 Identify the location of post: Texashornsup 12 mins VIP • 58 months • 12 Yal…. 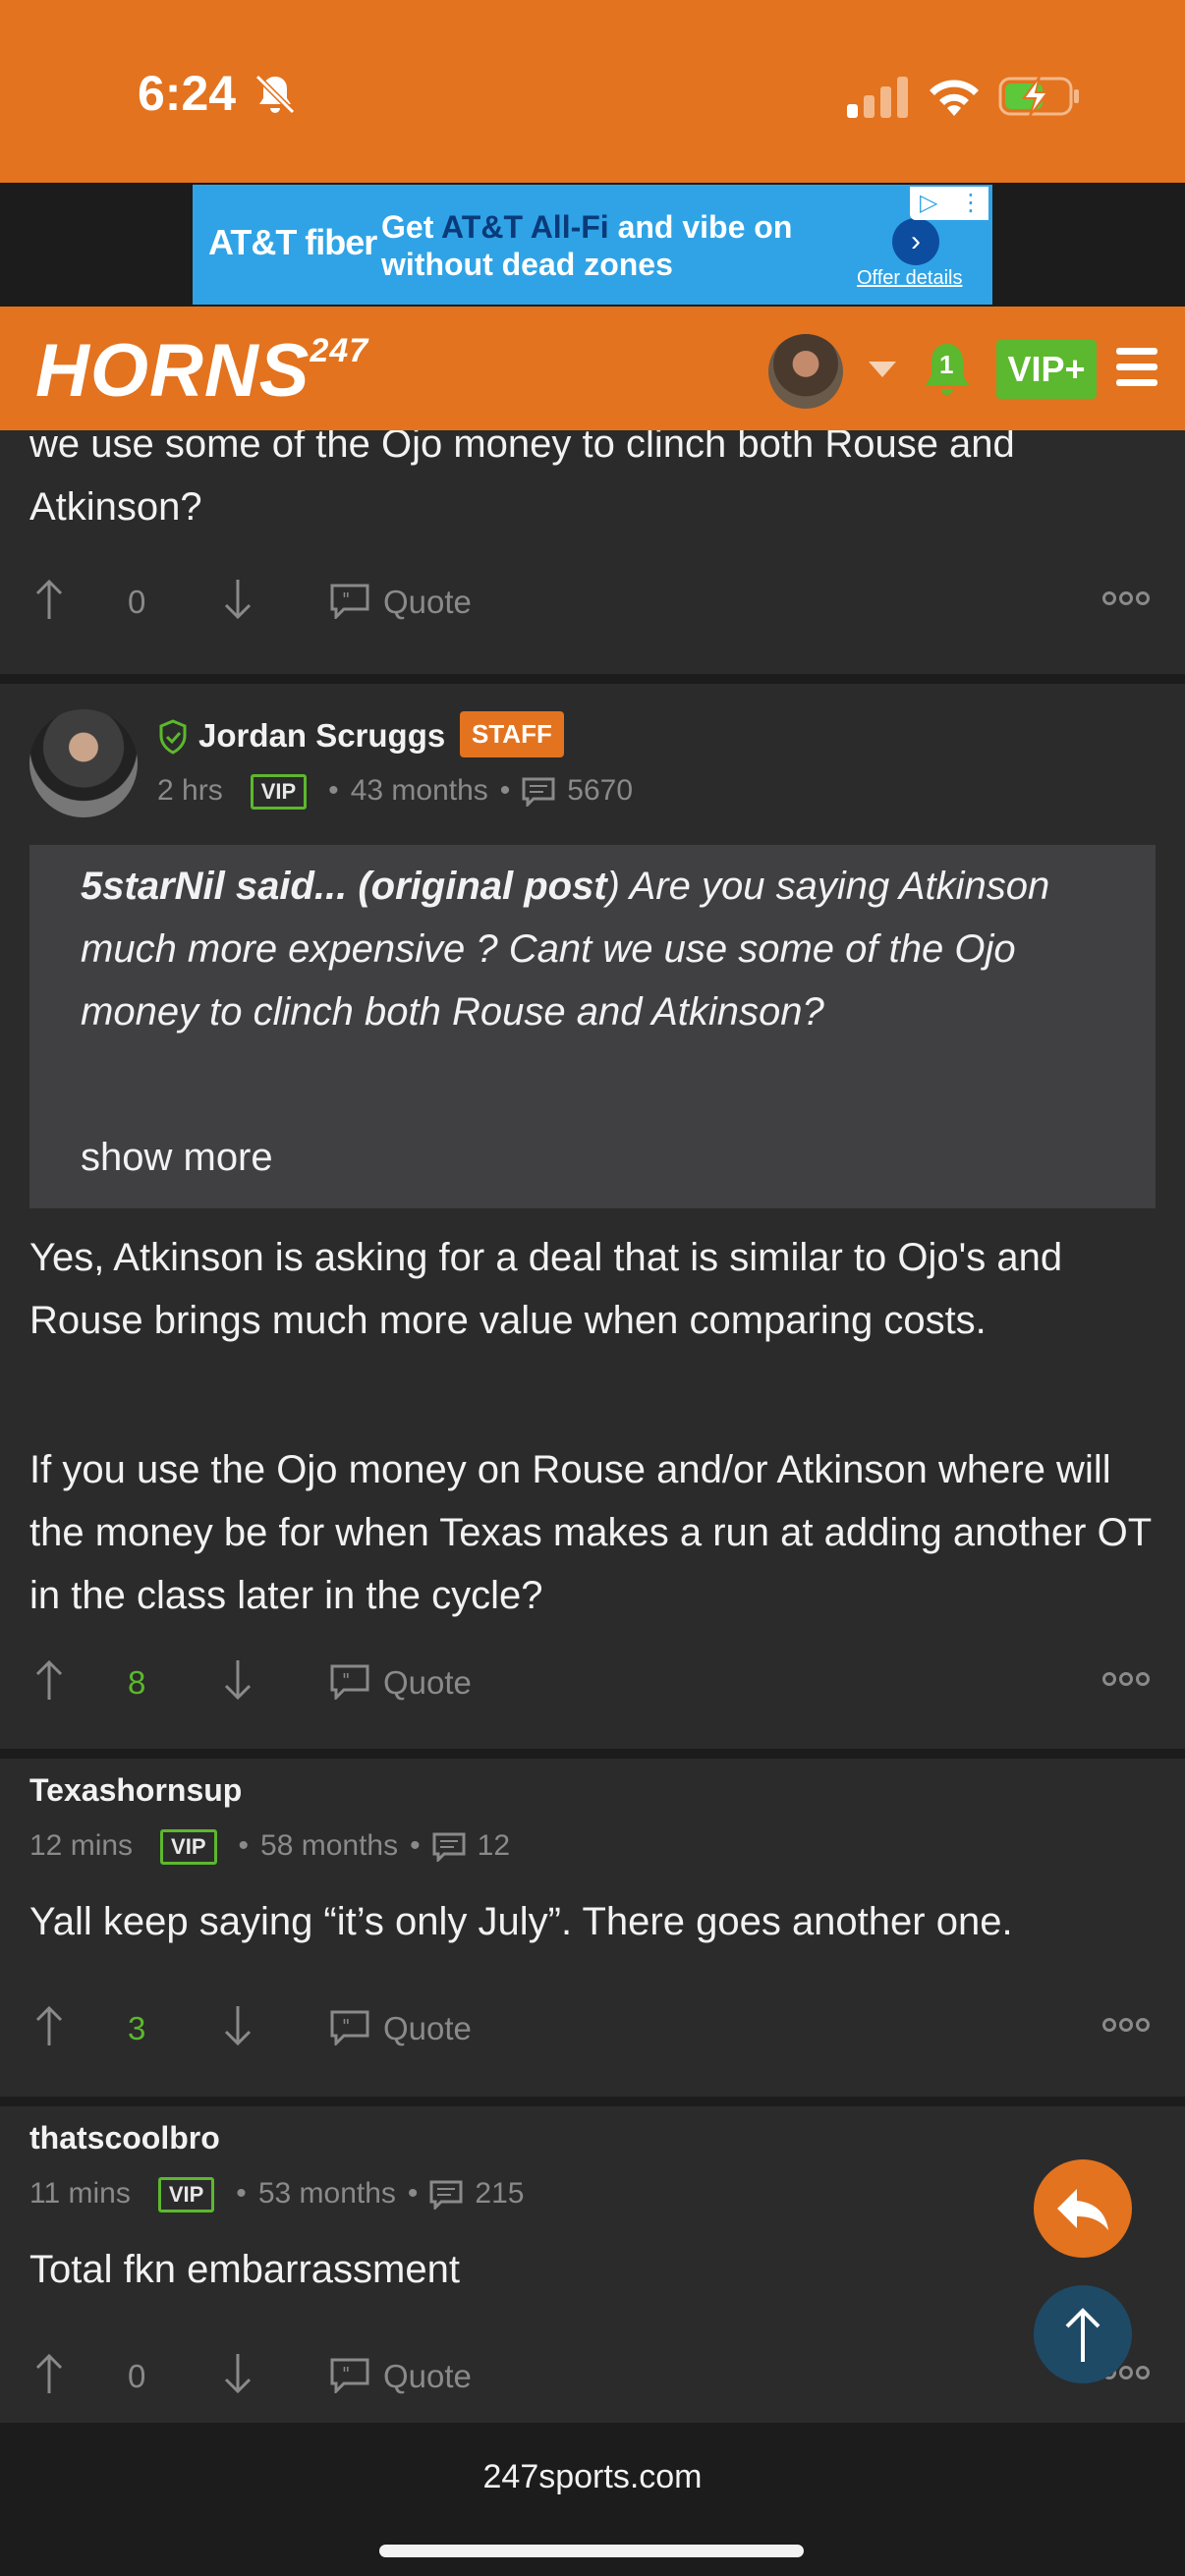
(592, 1928).